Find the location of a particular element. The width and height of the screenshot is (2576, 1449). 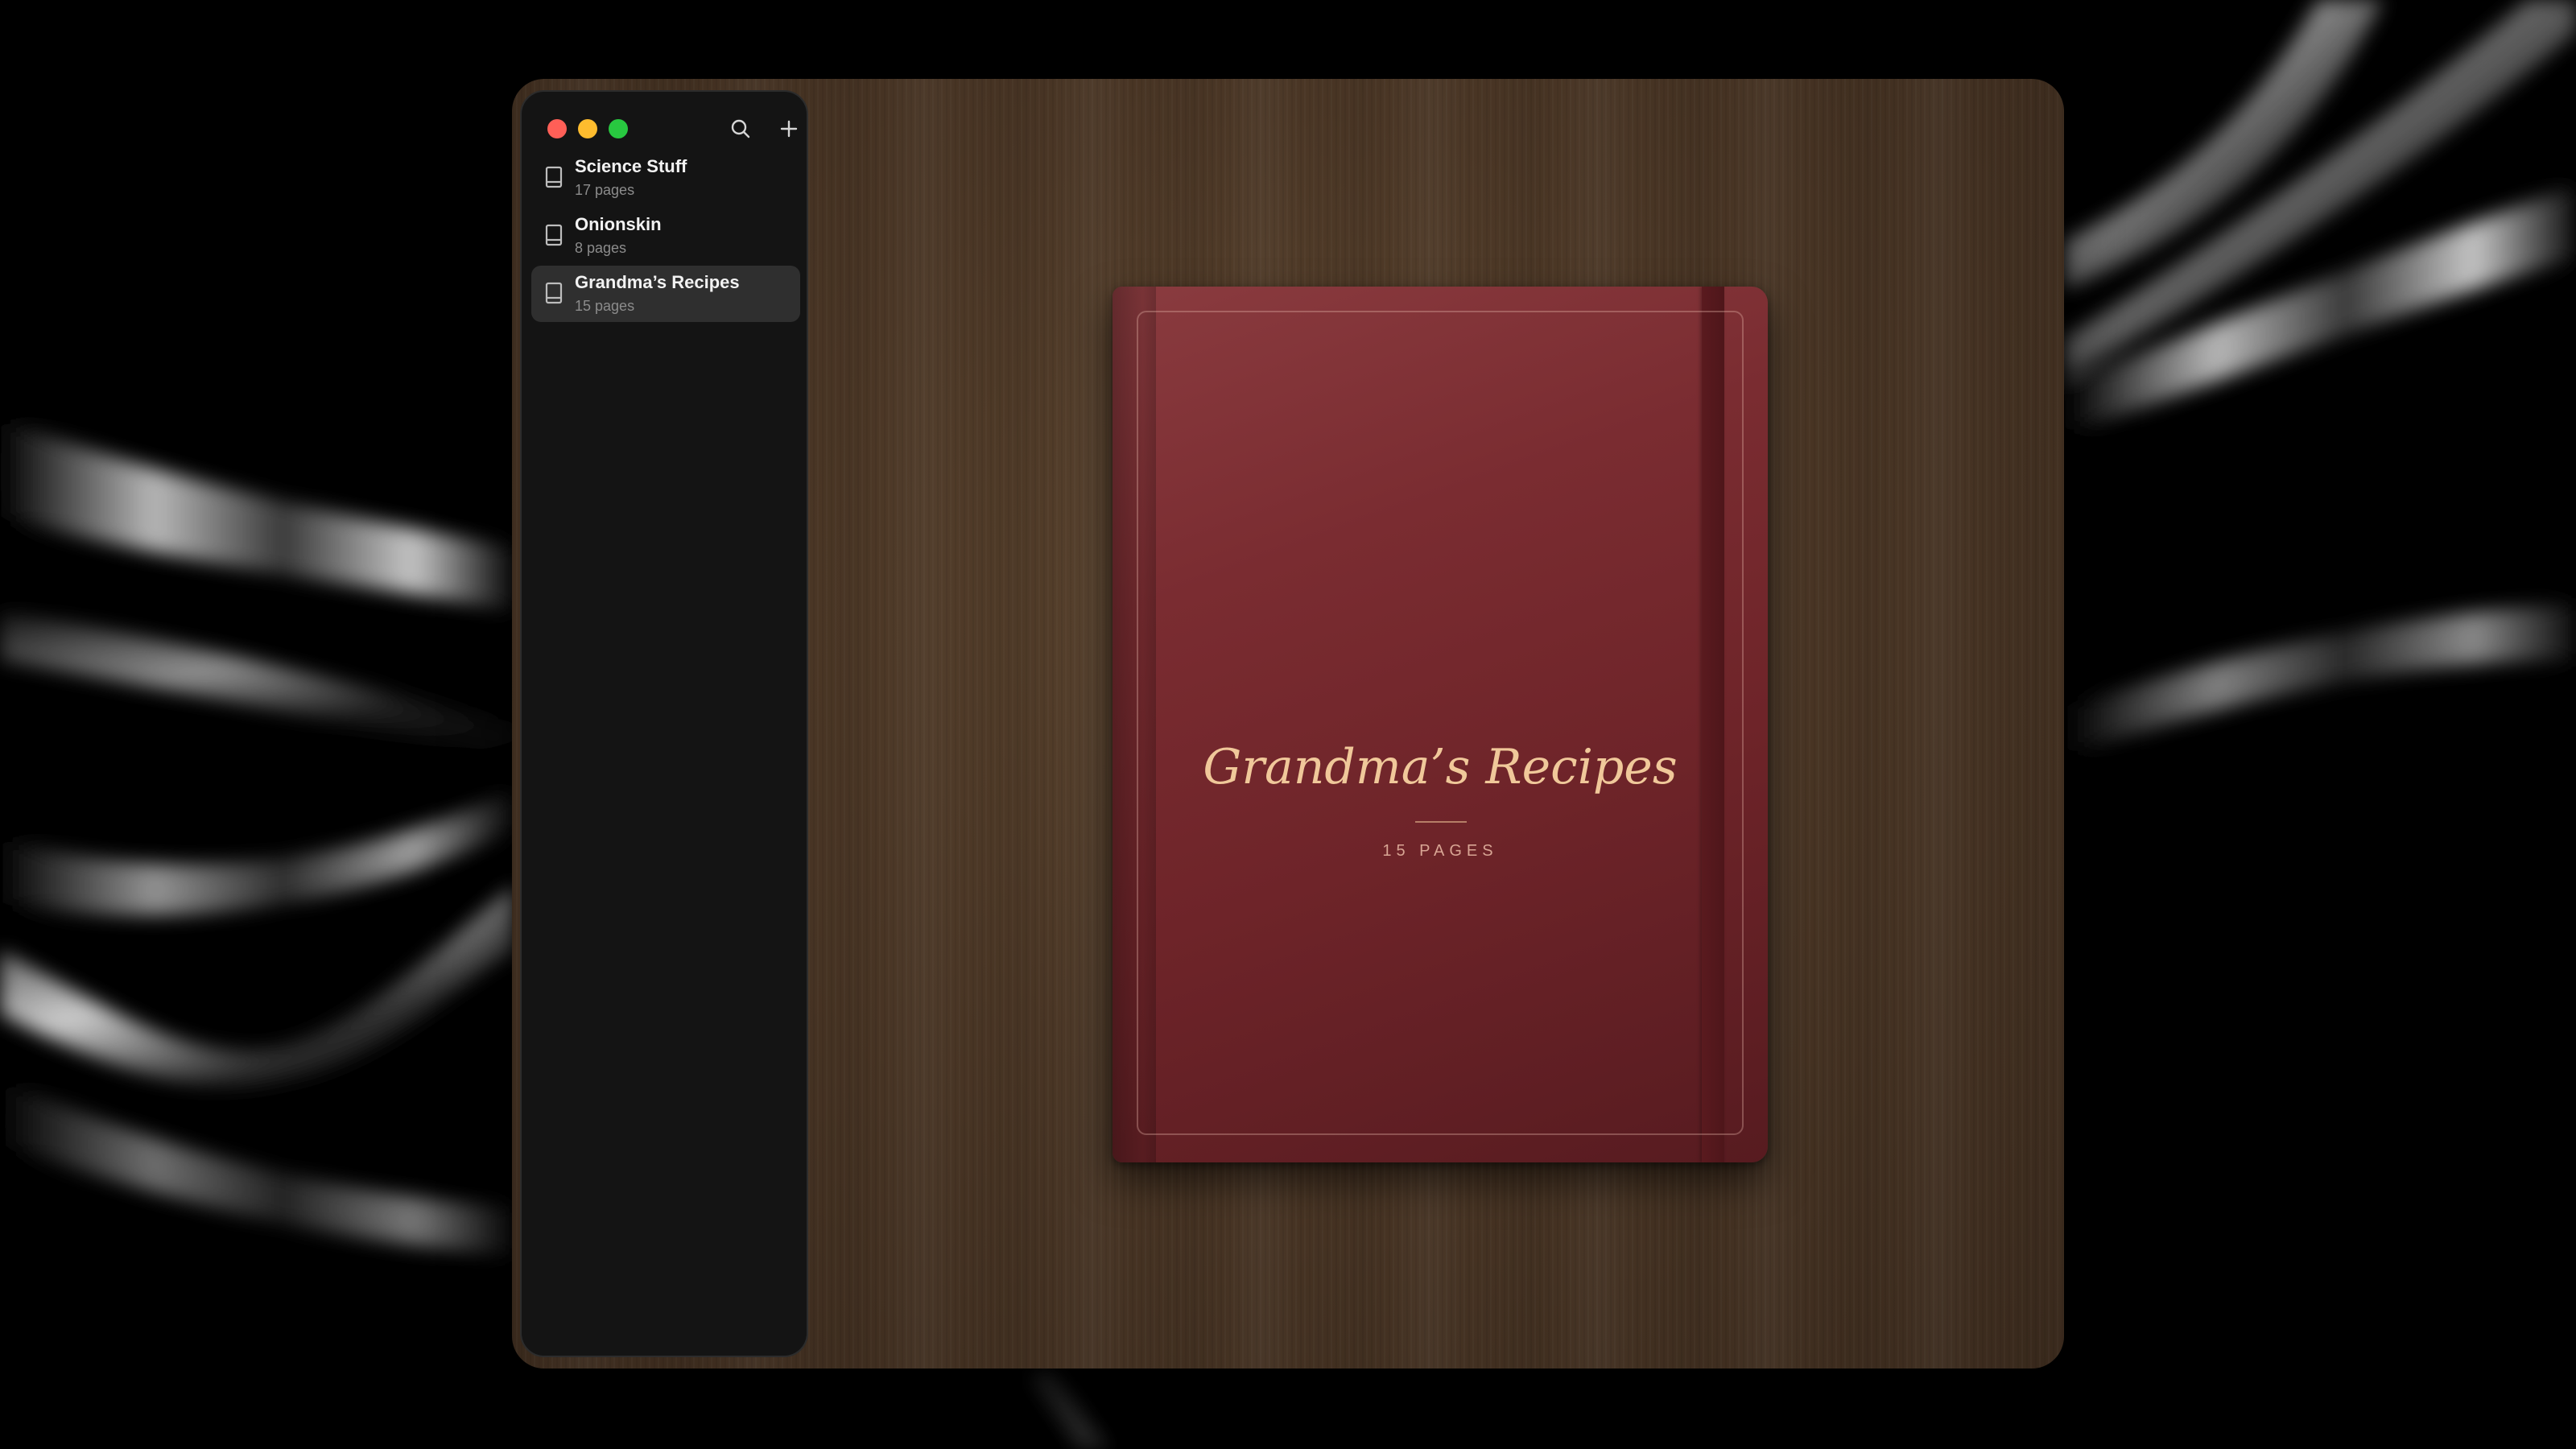

search-button is located at coordinates (740, 129).